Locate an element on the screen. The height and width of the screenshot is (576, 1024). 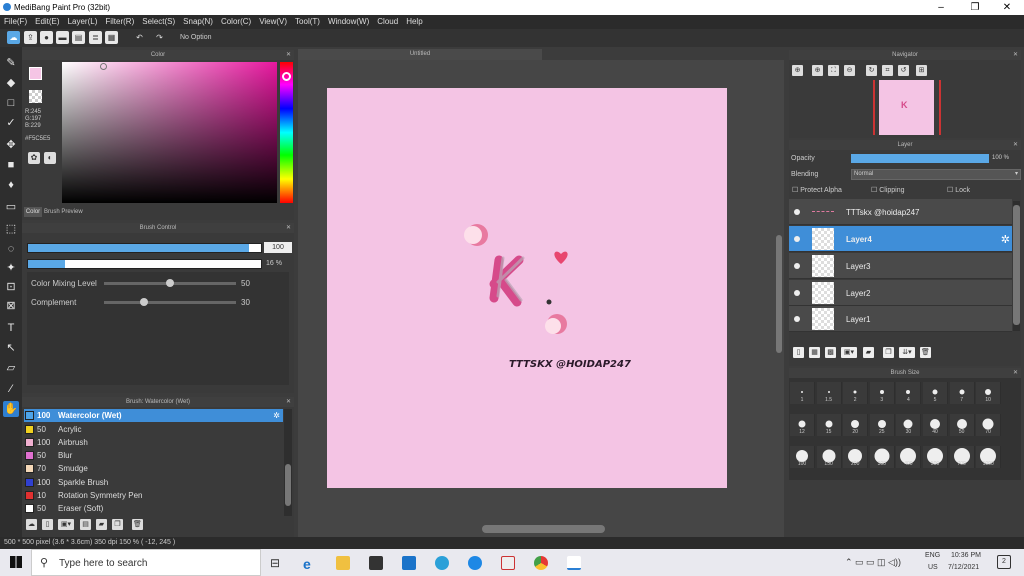
layer-row: Layer4 ✲ is located at coordinates (900, 239).